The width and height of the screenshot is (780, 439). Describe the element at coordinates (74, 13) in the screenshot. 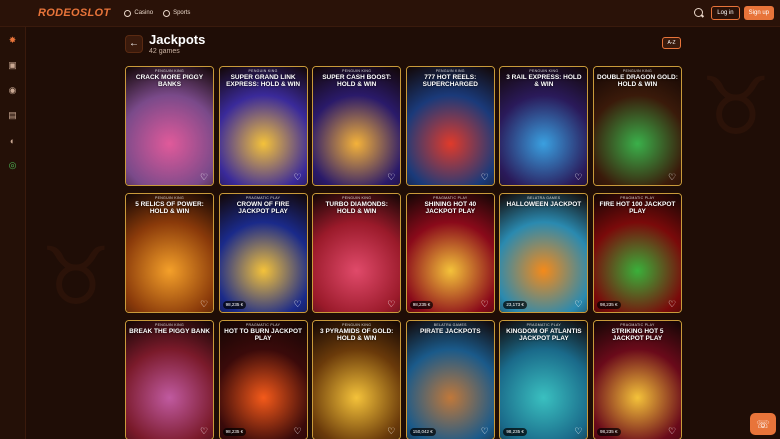

I see `logo: RODEOSLOT` at that location.